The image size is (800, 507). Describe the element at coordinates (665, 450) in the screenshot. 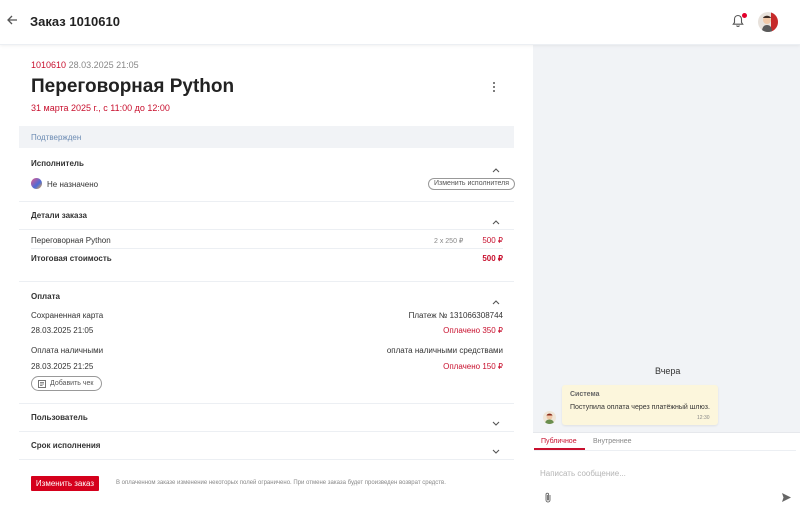

I see `tab-bar-line` at that location.